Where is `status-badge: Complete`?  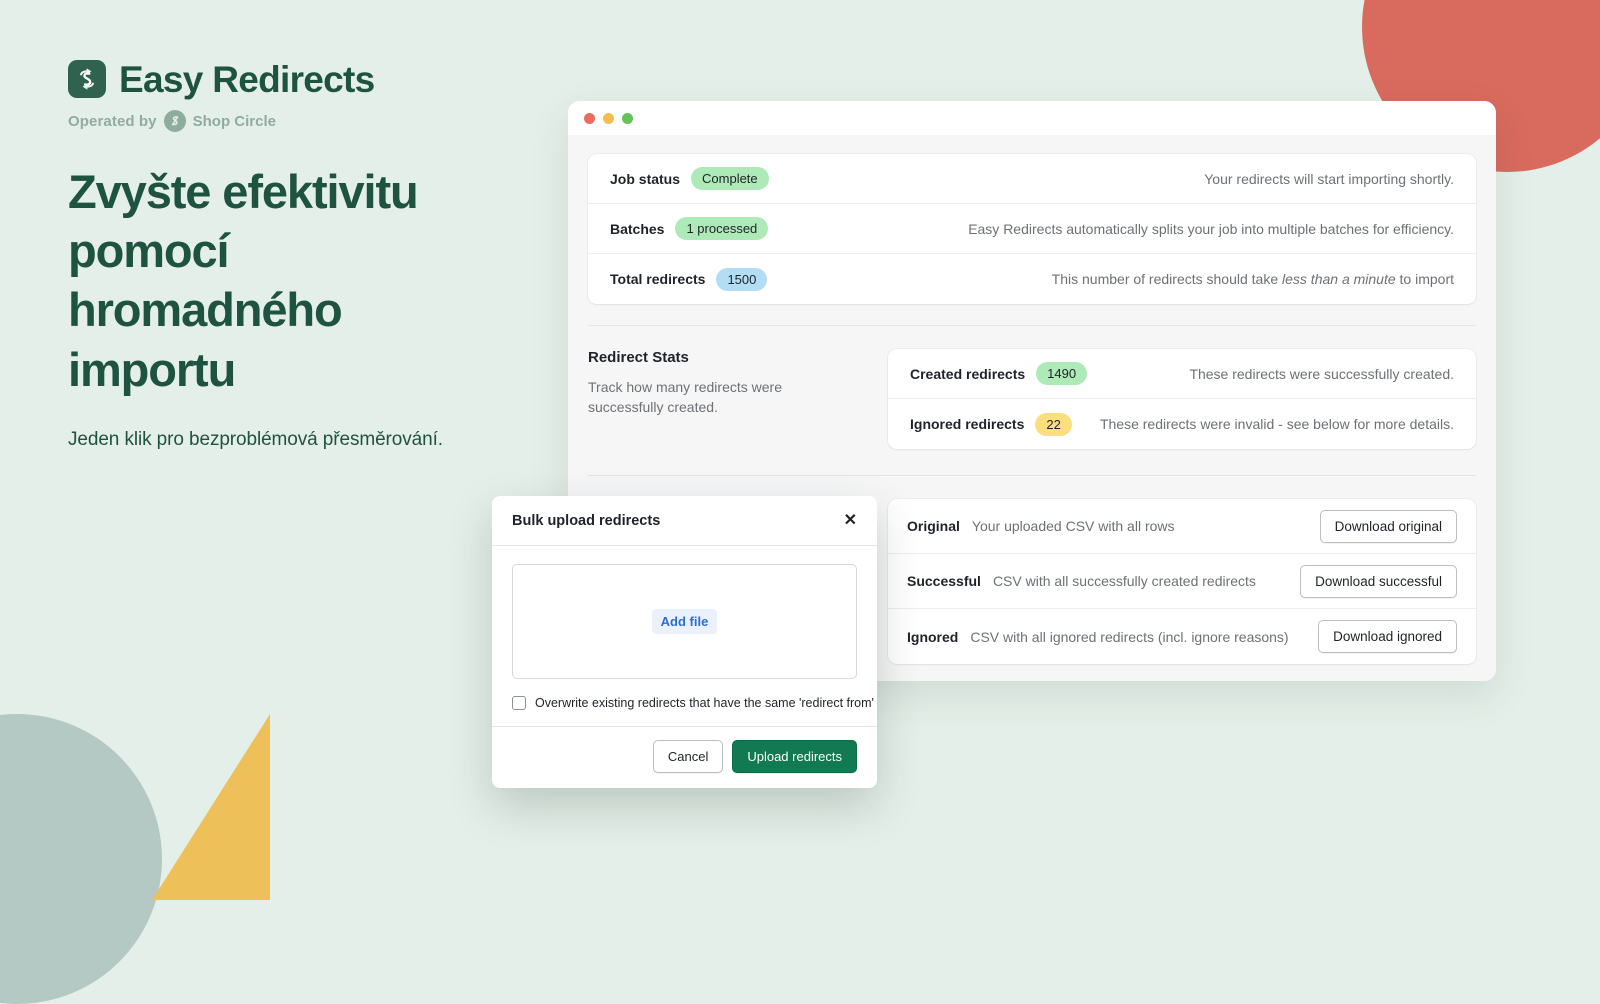
status-badge: Complete is located at coordinates (730, 178).